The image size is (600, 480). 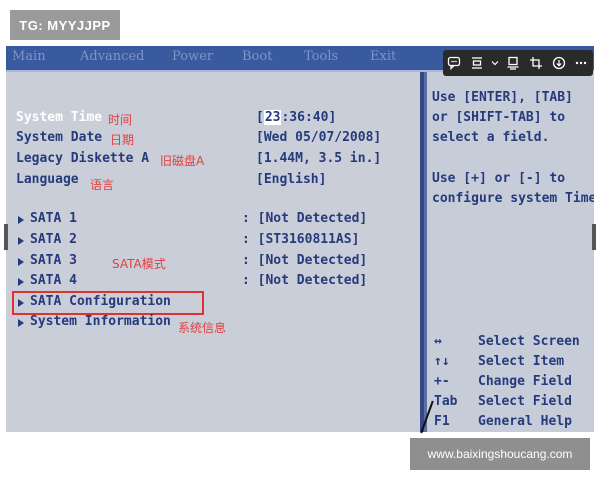 What do you see at coordinates (21, 323) in the screenshot?
I see `system-information-arrow-icon` at bounding box center [21, 323].